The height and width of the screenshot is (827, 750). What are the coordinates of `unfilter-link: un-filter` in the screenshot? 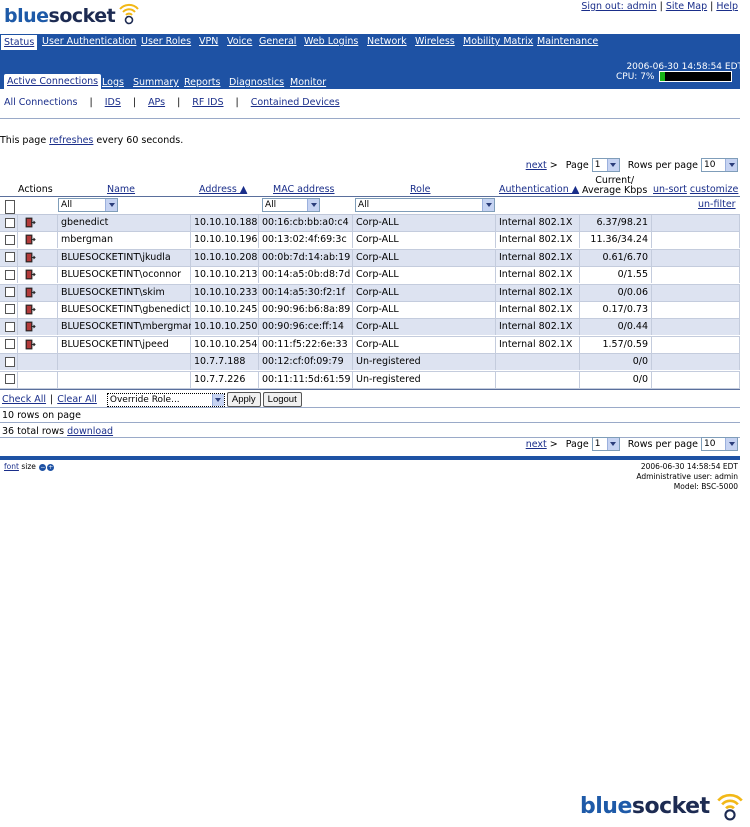 It's located at (717, 206).